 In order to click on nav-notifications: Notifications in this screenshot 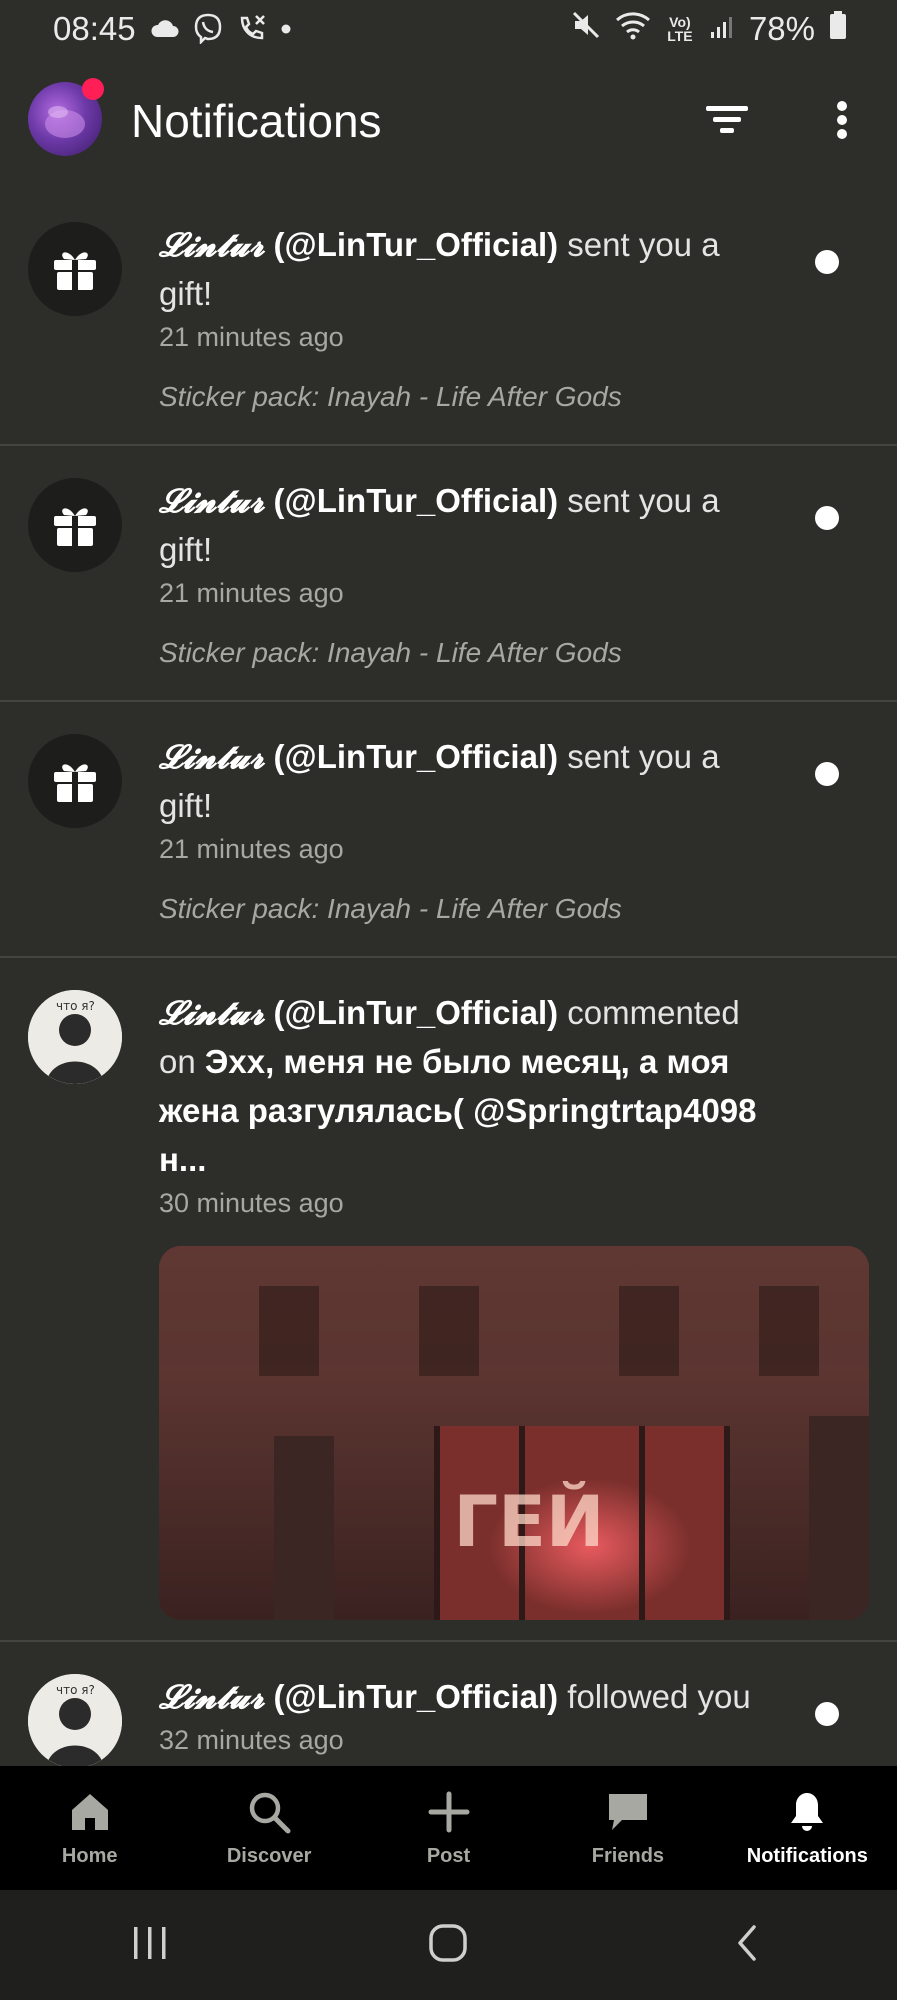, I will do `click(807, 1828)`.